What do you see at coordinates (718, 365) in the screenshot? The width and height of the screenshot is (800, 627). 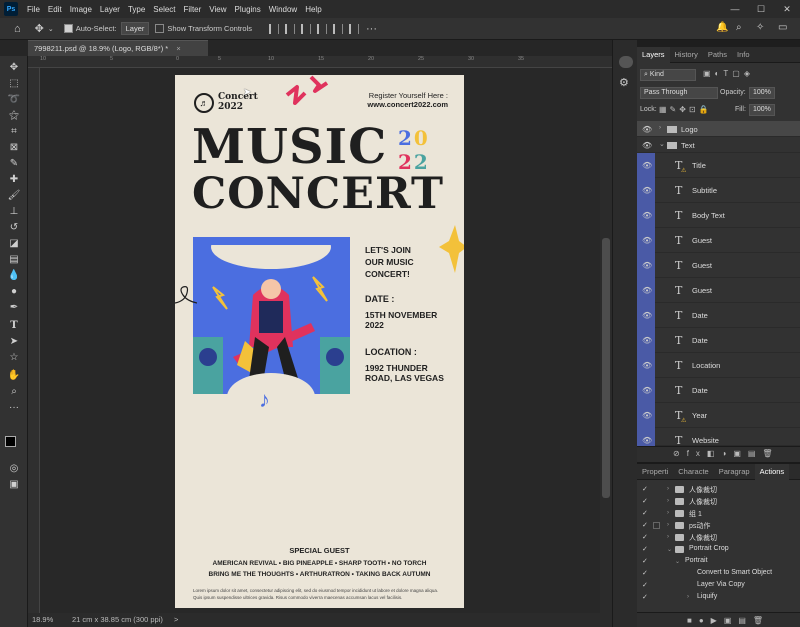 I see `layer-row: 👁 T Location` at bounding box center [718, 365].